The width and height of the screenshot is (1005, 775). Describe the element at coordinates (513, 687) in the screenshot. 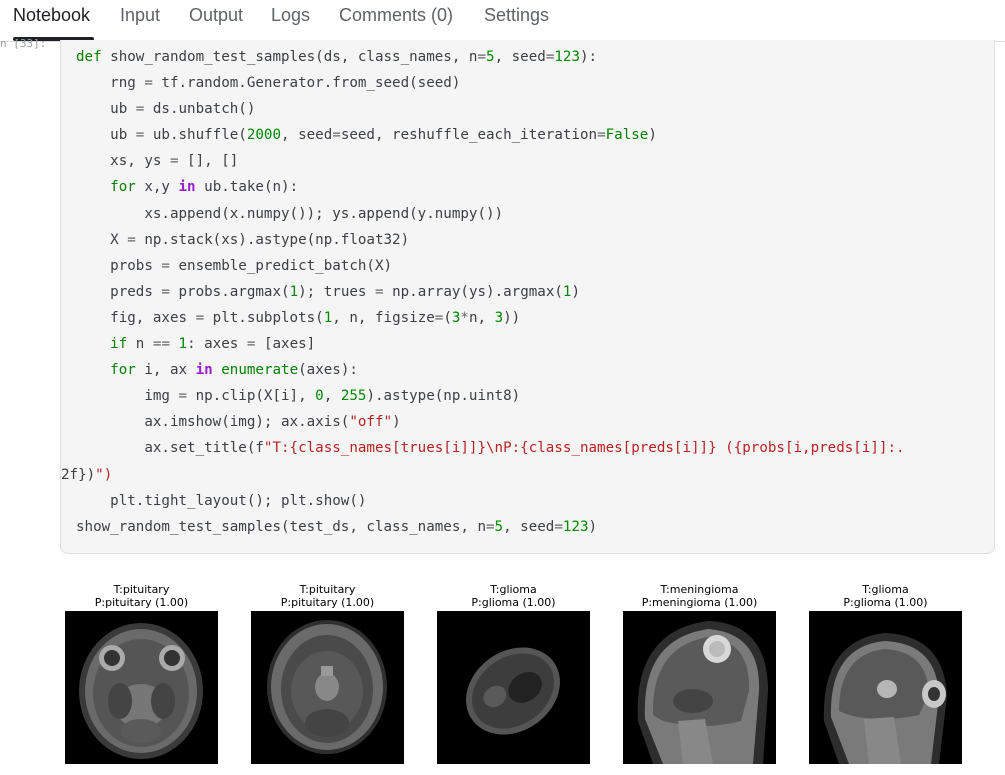

I see `rotated-mri-image` at that location.